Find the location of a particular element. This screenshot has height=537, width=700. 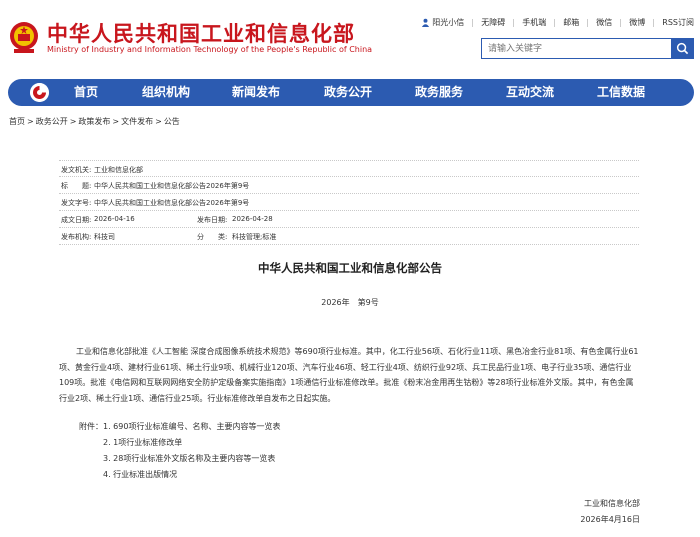

top-link-label: 微博 is located at coordinates (637, 22).